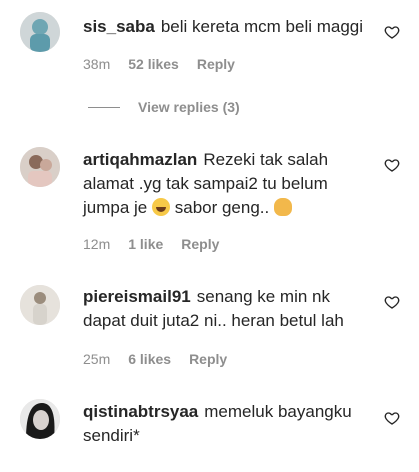  I want to click on replies-divider, so click(104, 107).